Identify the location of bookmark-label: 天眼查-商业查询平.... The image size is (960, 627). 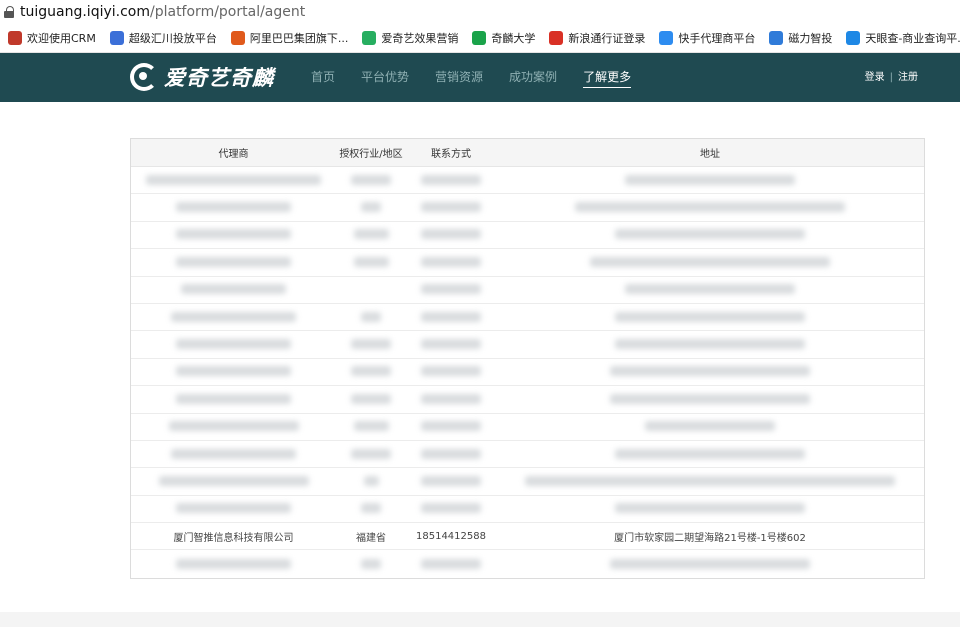
(912, 38).